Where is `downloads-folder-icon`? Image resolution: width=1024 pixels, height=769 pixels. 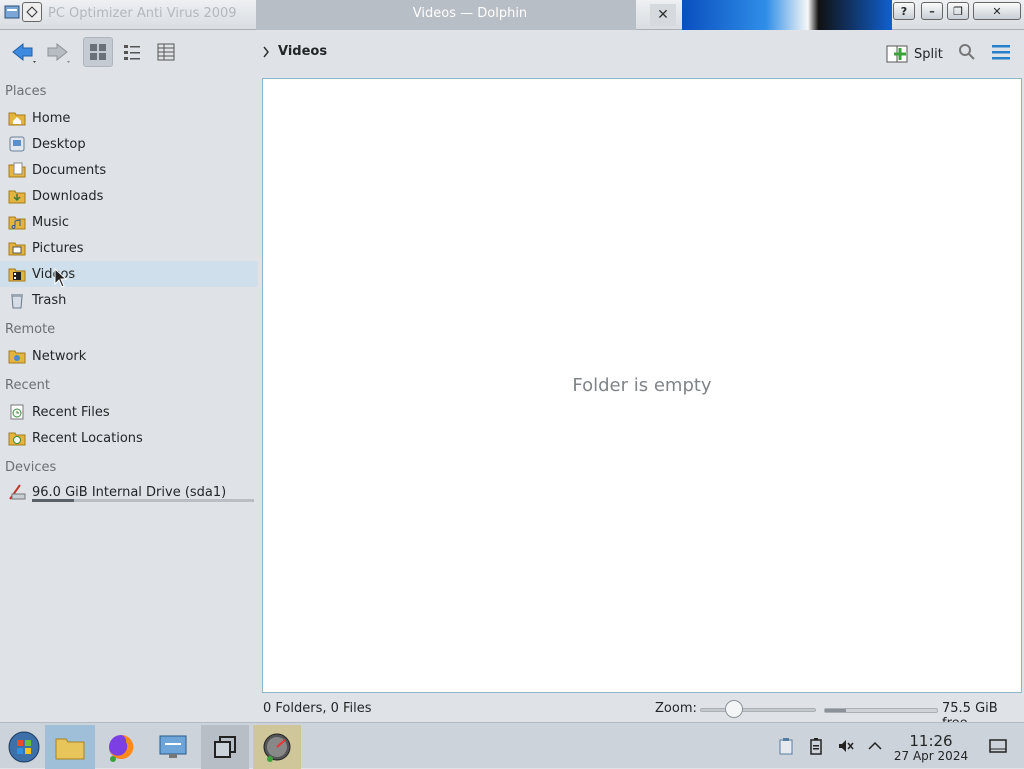 downloads-folder-icon is located at coordinates (17, 196).